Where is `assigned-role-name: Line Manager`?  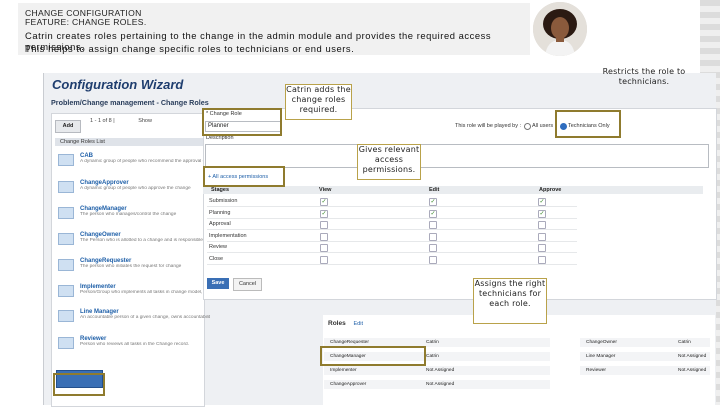
assigned-role-name: Line Manager is located at coordinates (601, 356).